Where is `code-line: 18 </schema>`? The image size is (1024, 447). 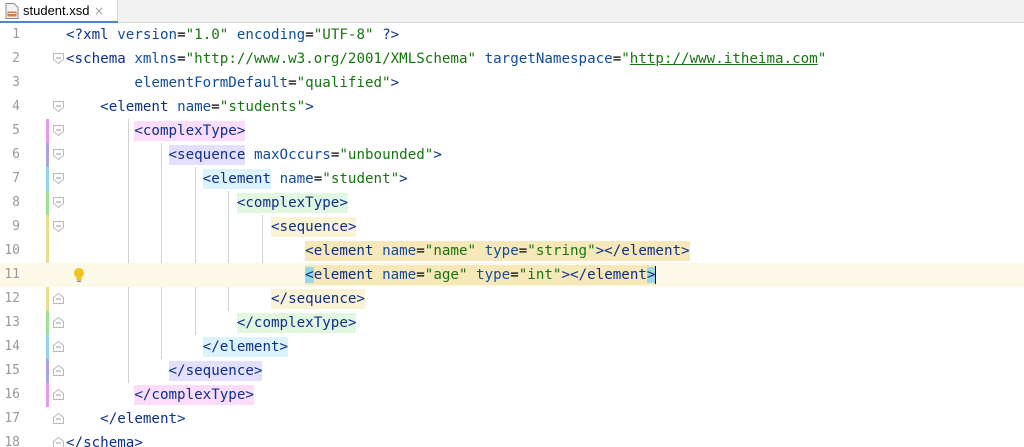
code-line: 18 </schema> is located at coordinates (512, 439).